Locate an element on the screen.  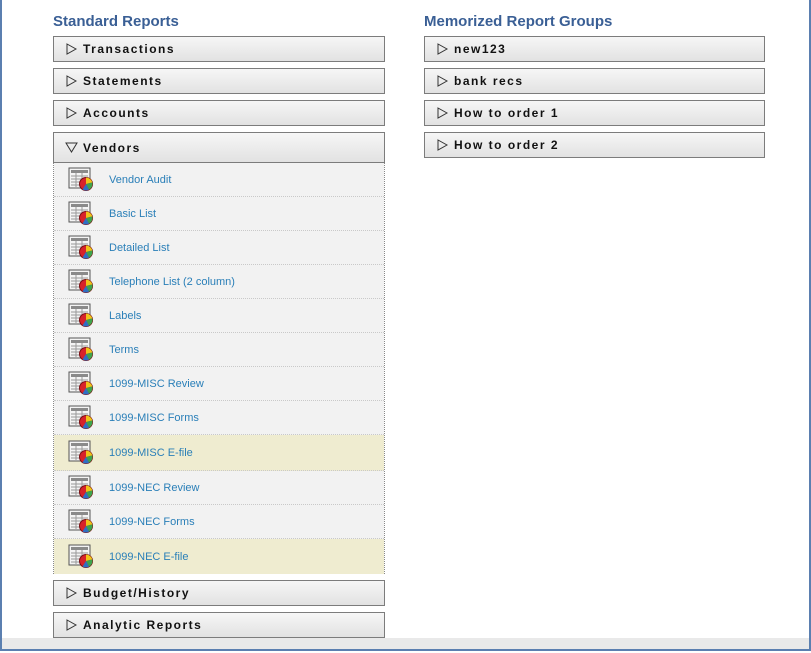
group-label: Budget/History is located at coordinates (137, 593).